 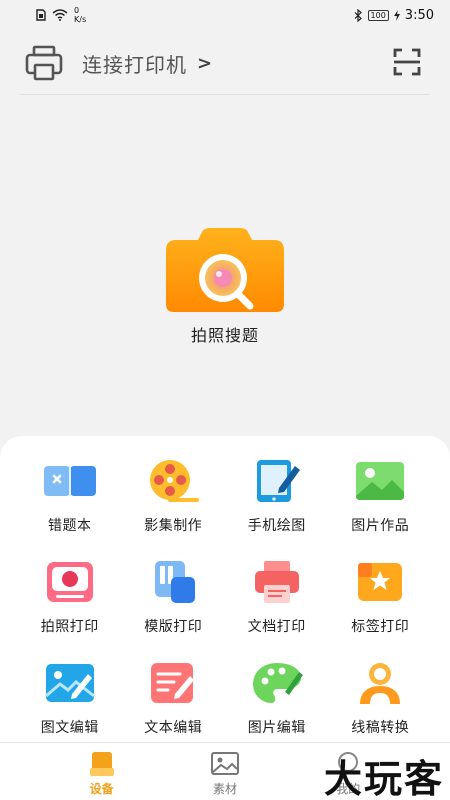 I want to click on tool-label: 线稿转换, so click(x=380, y=728).